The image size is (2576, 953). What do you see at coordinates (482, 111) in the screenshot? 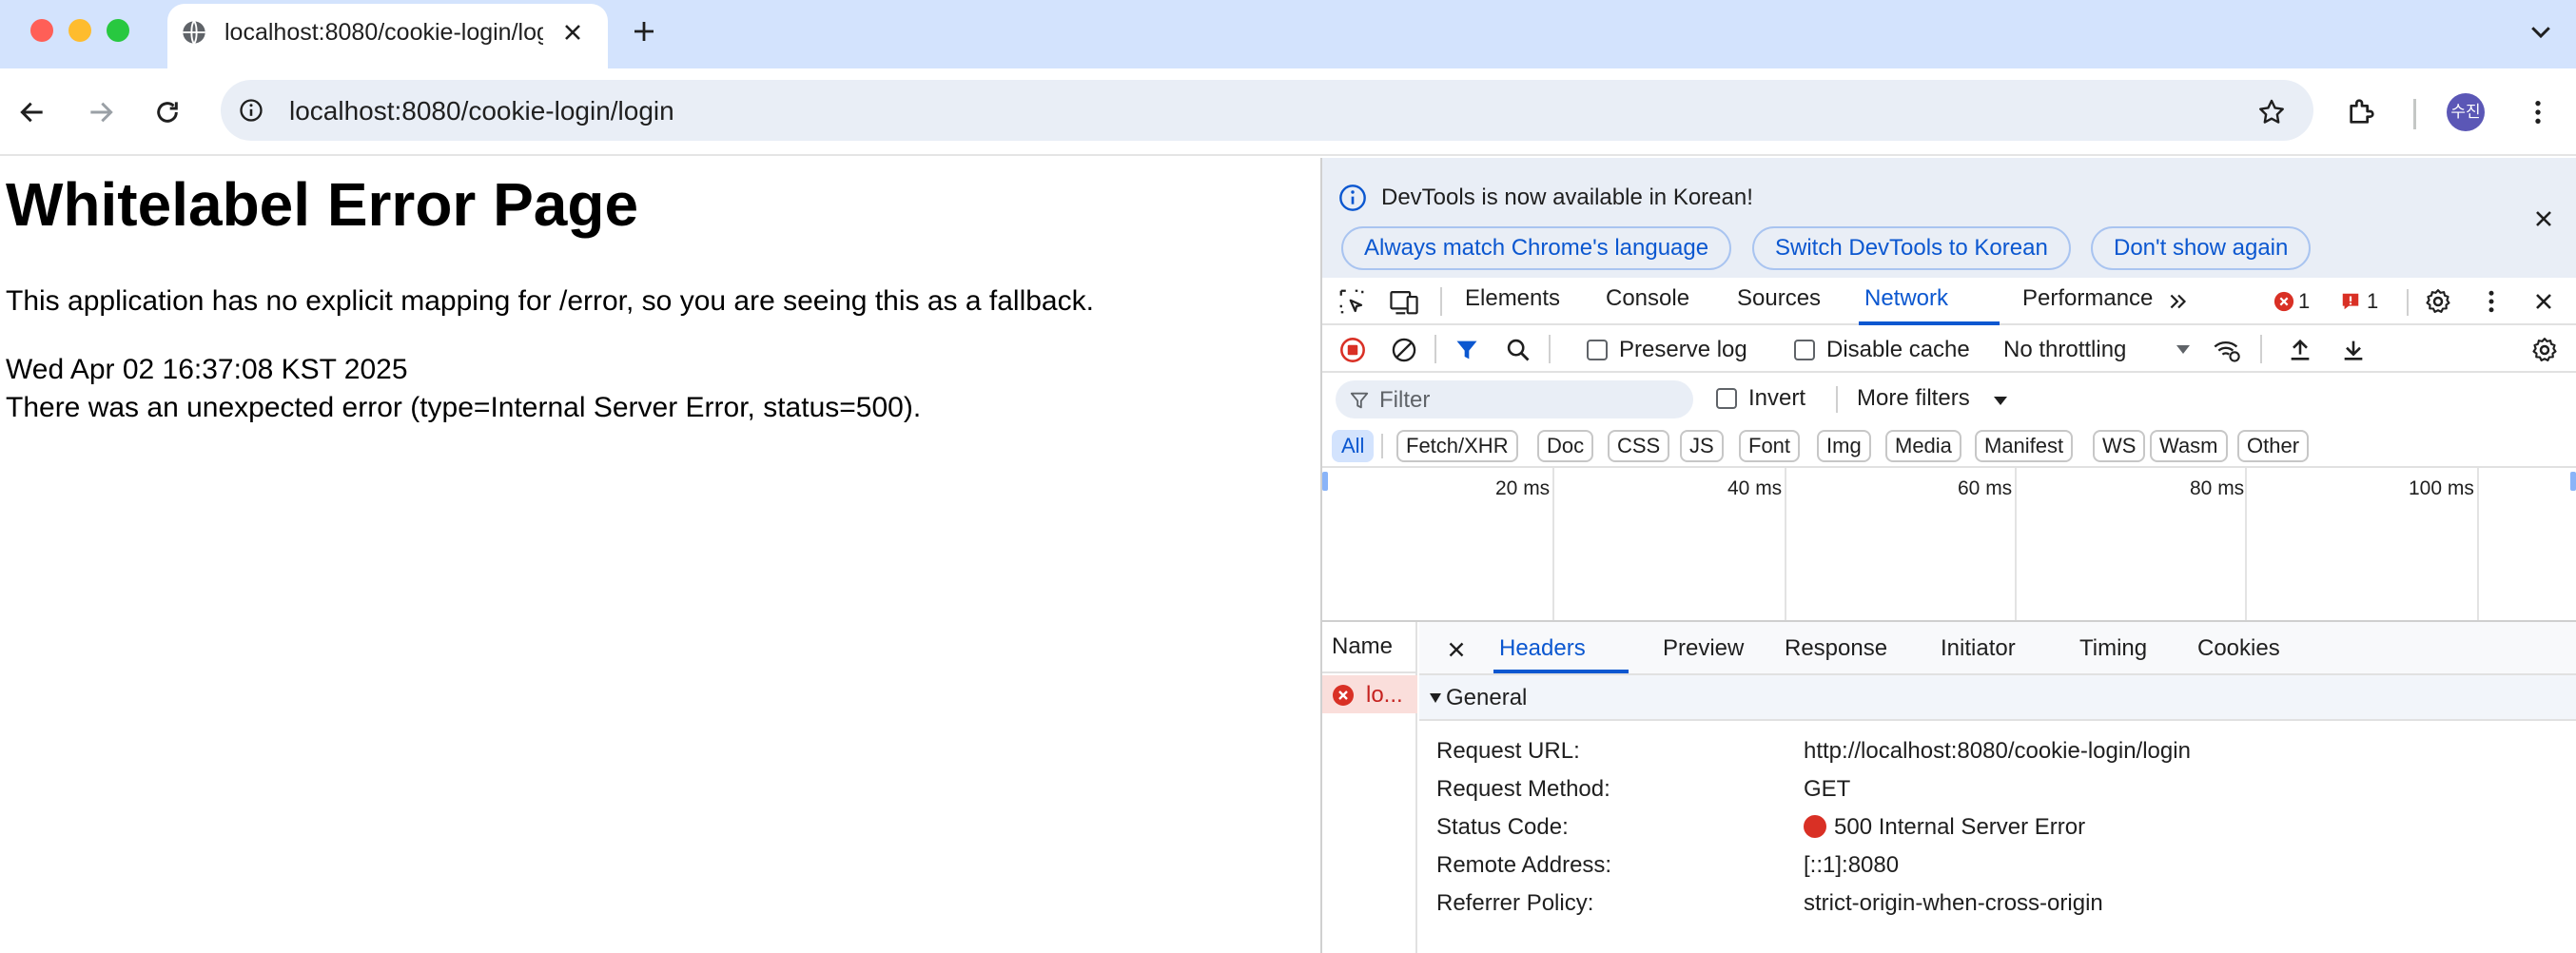
I see `url-text: localhost:8080/cookie-login/login` at bounding box center [482, 111].